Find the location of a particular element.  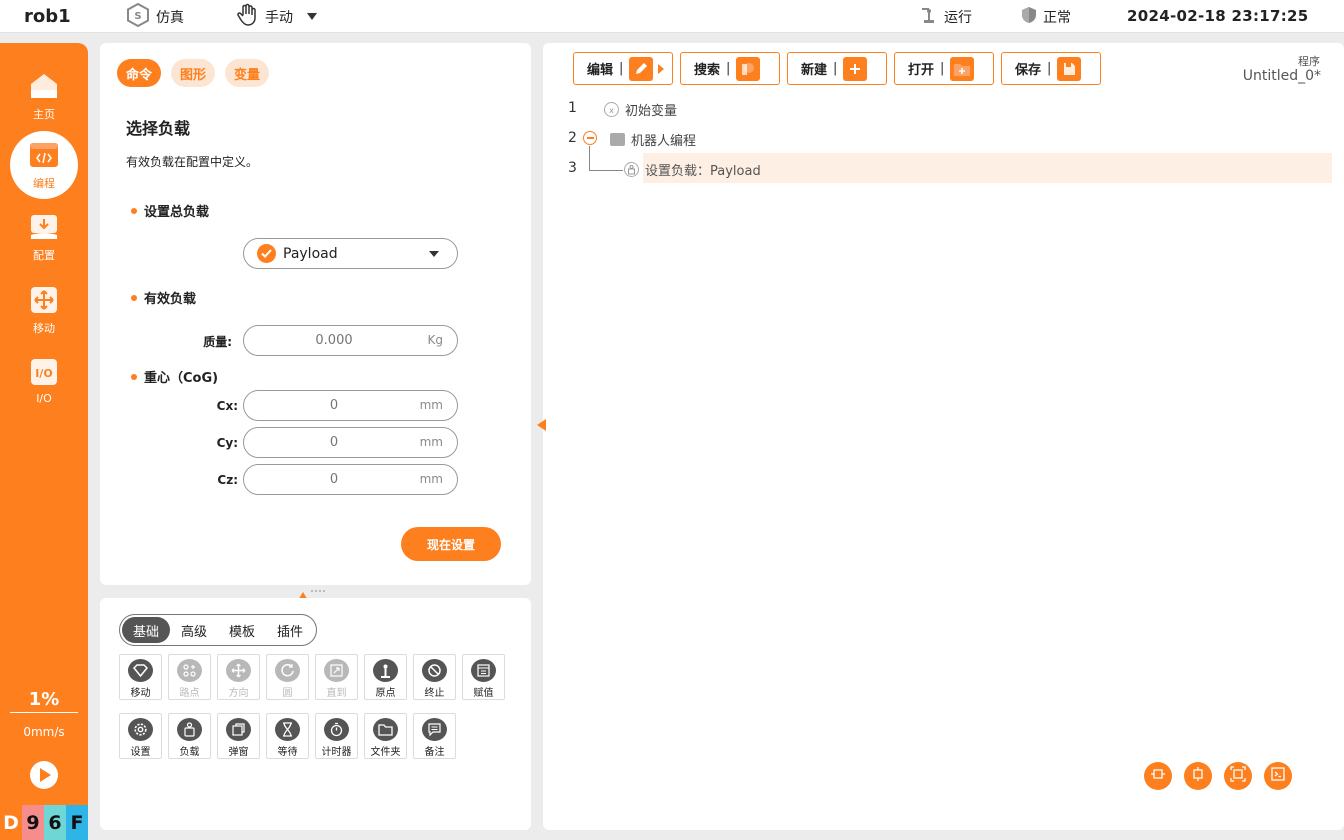

tool-popup: 弹窗 is located at coordinates (238, 736).